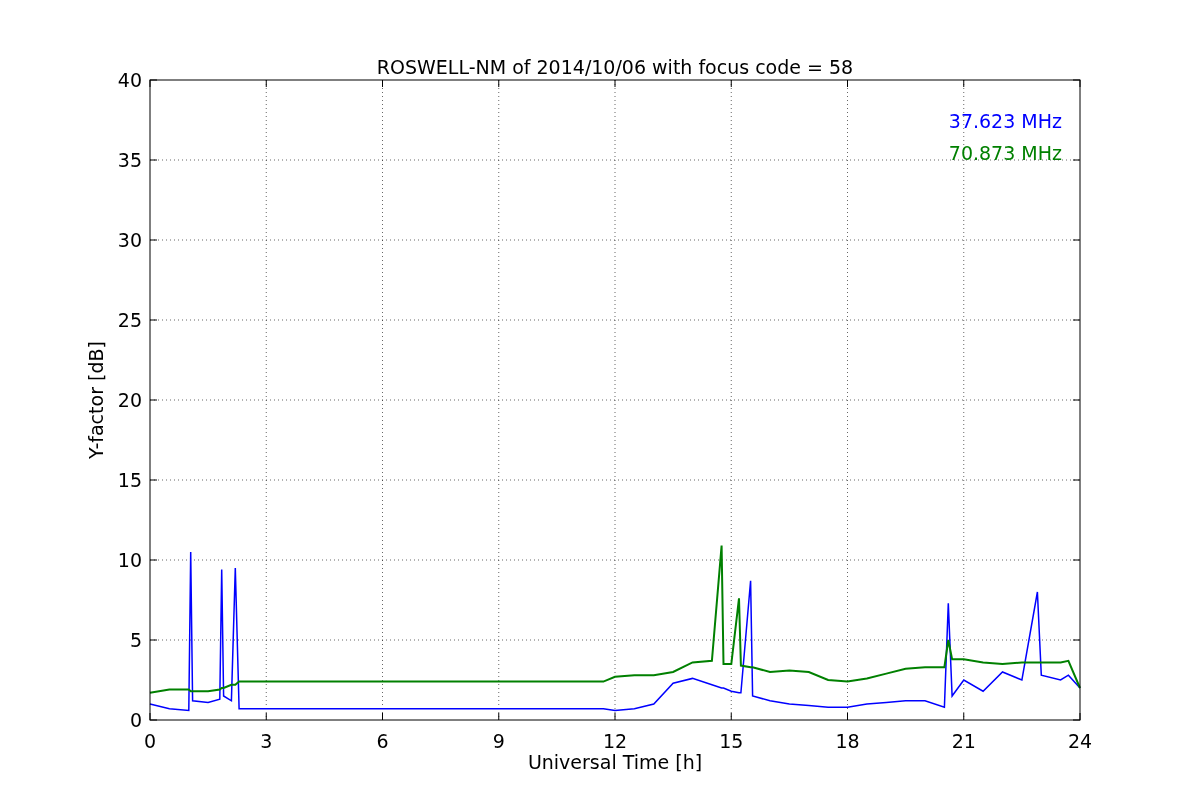  I want to click on y-tick-label: 5, so click(135, 640).